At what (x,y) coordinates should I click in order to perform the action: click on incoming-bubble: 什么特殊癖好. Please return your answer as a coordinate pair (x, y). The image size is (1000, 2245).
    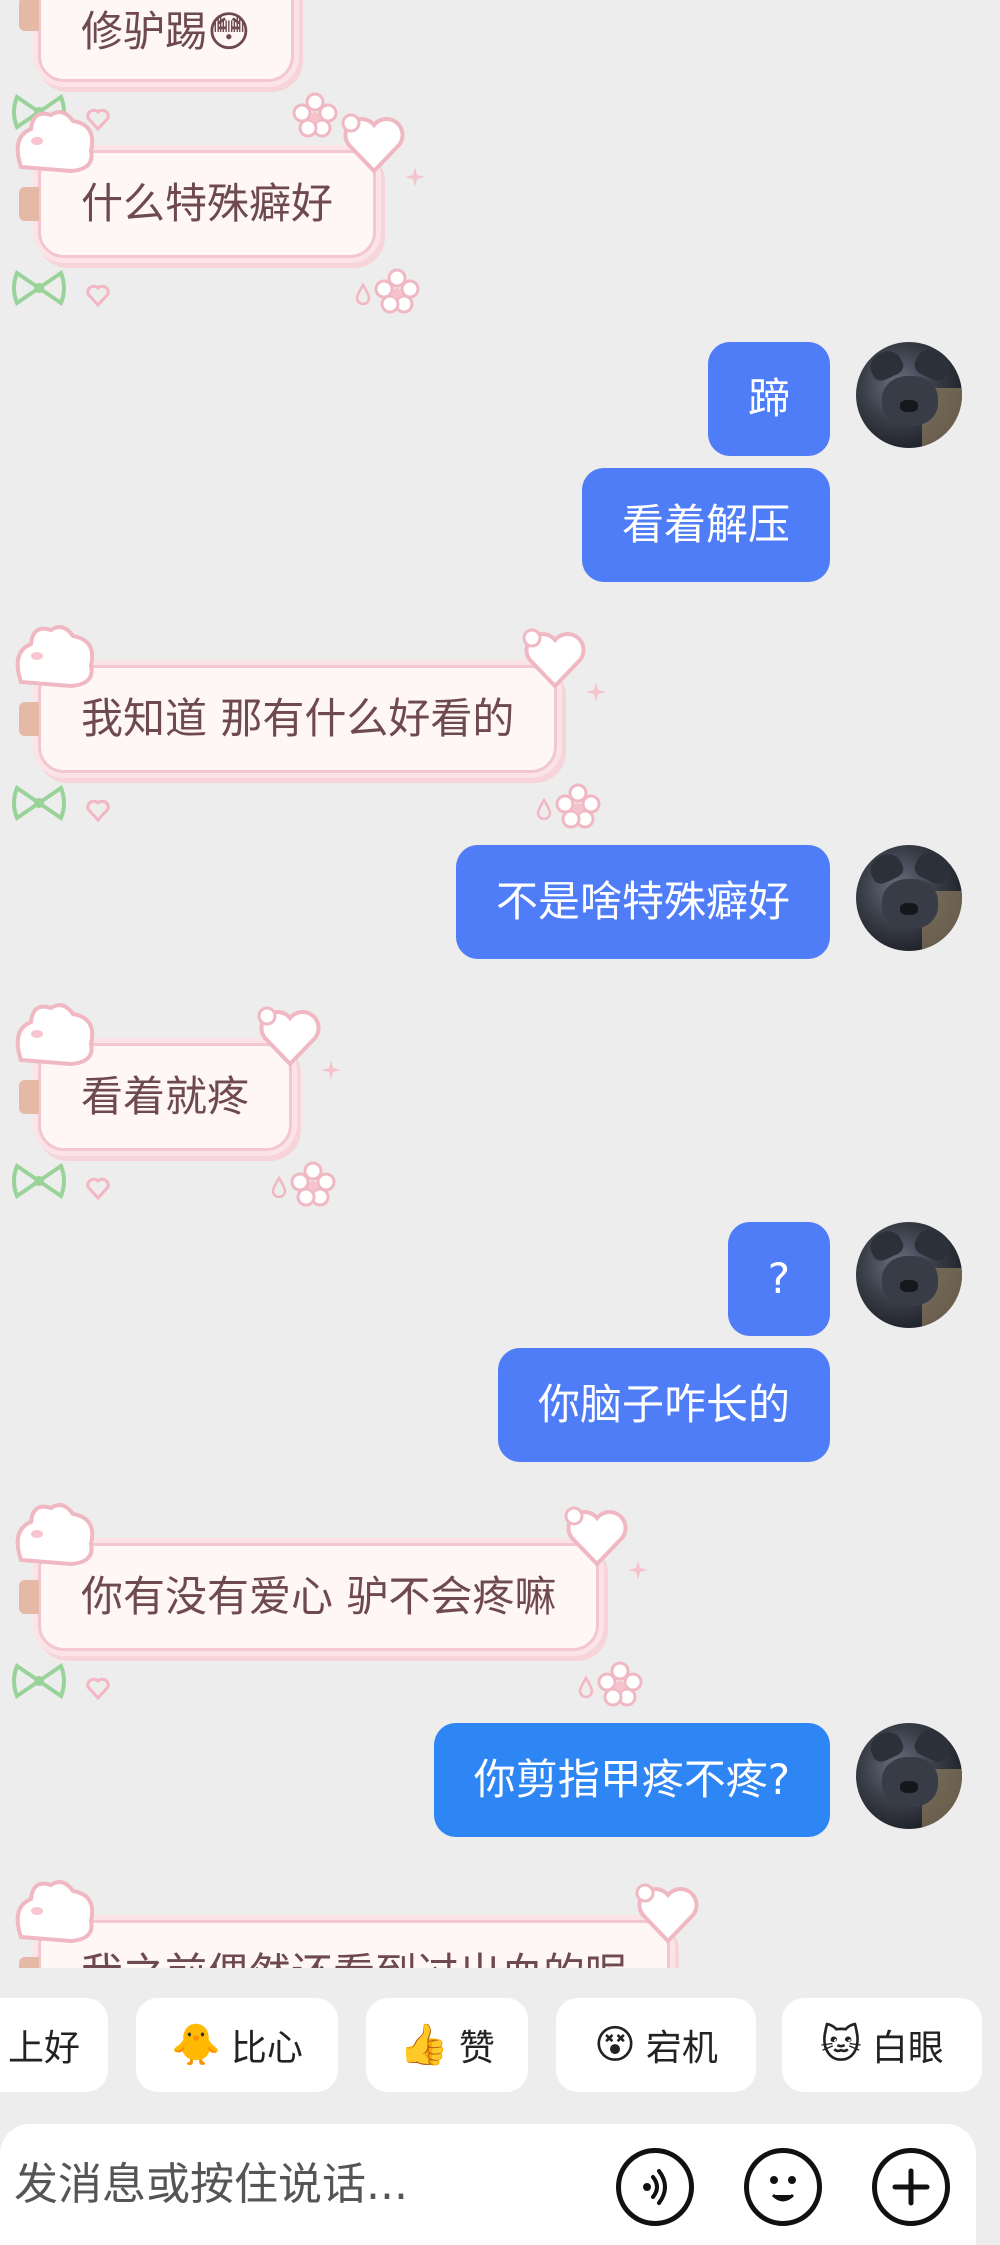
    Looking at the image, I should click on (219, 212).